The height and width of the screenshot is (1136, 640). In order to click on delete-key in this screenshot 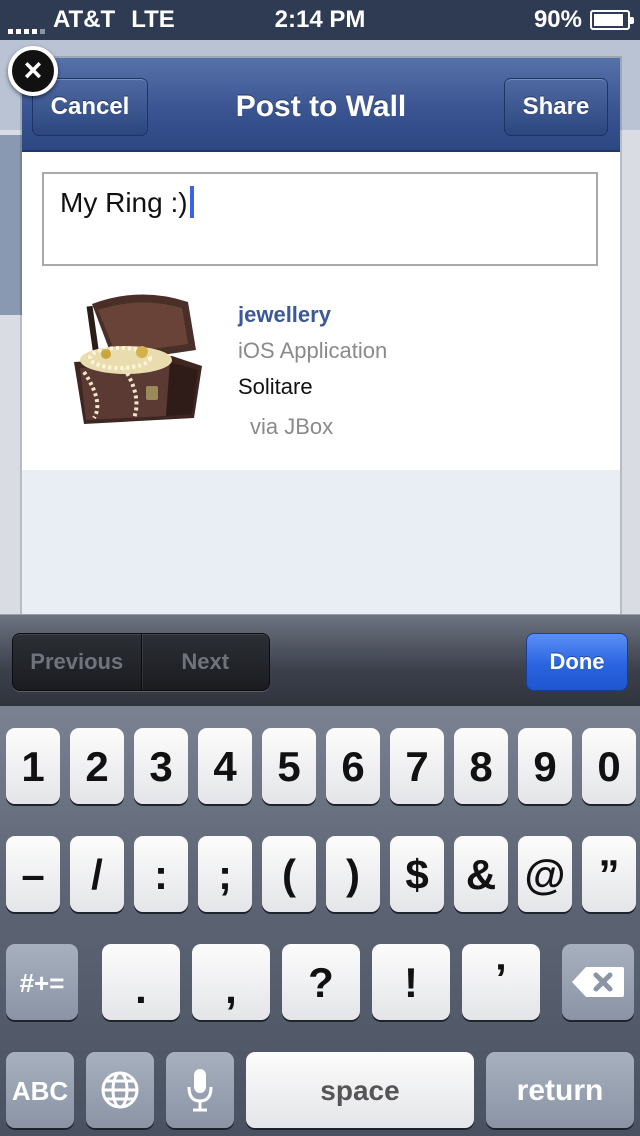, I will do `click(598, 982)`.